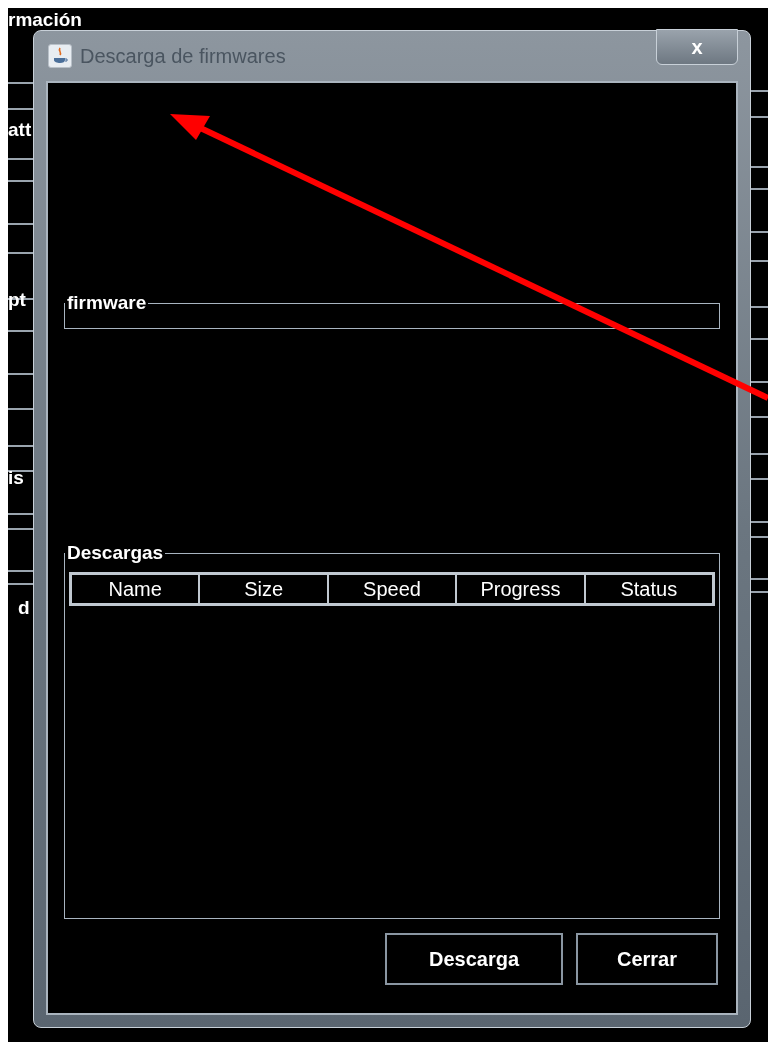 The image size is (768, 1042). I want to click on background-label: d, so click(24, 607).